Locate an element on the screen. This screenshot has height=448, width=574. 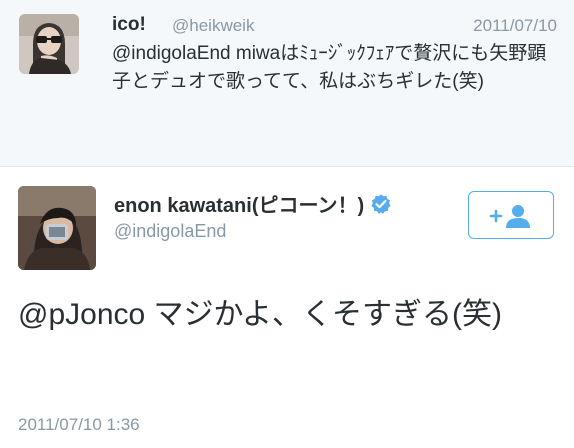
reply-author-handle: @heikweik is located at coordinates (213, 26).